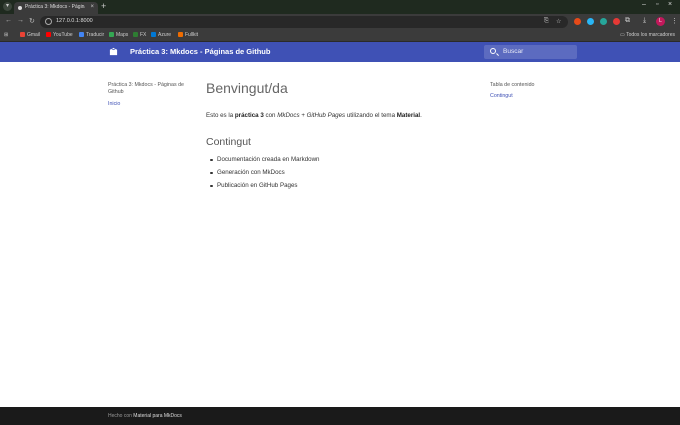 Image resolution: width=680 pixels, height=425 pixels. Describe the element at coordinates (30, 35) in the screenshot. I see `bookmark-gmail: Gmail` at that location.